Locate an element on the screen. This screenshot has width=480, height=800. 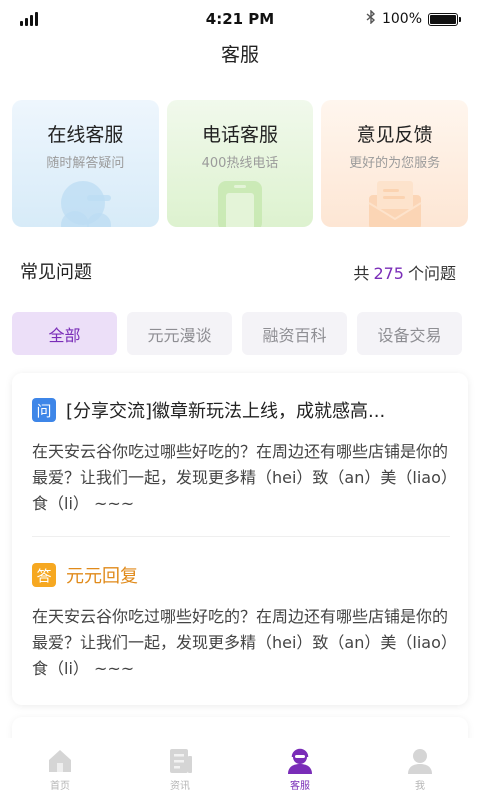
tabbar-item-news: 资讯 is located at coordinates (180, 769).